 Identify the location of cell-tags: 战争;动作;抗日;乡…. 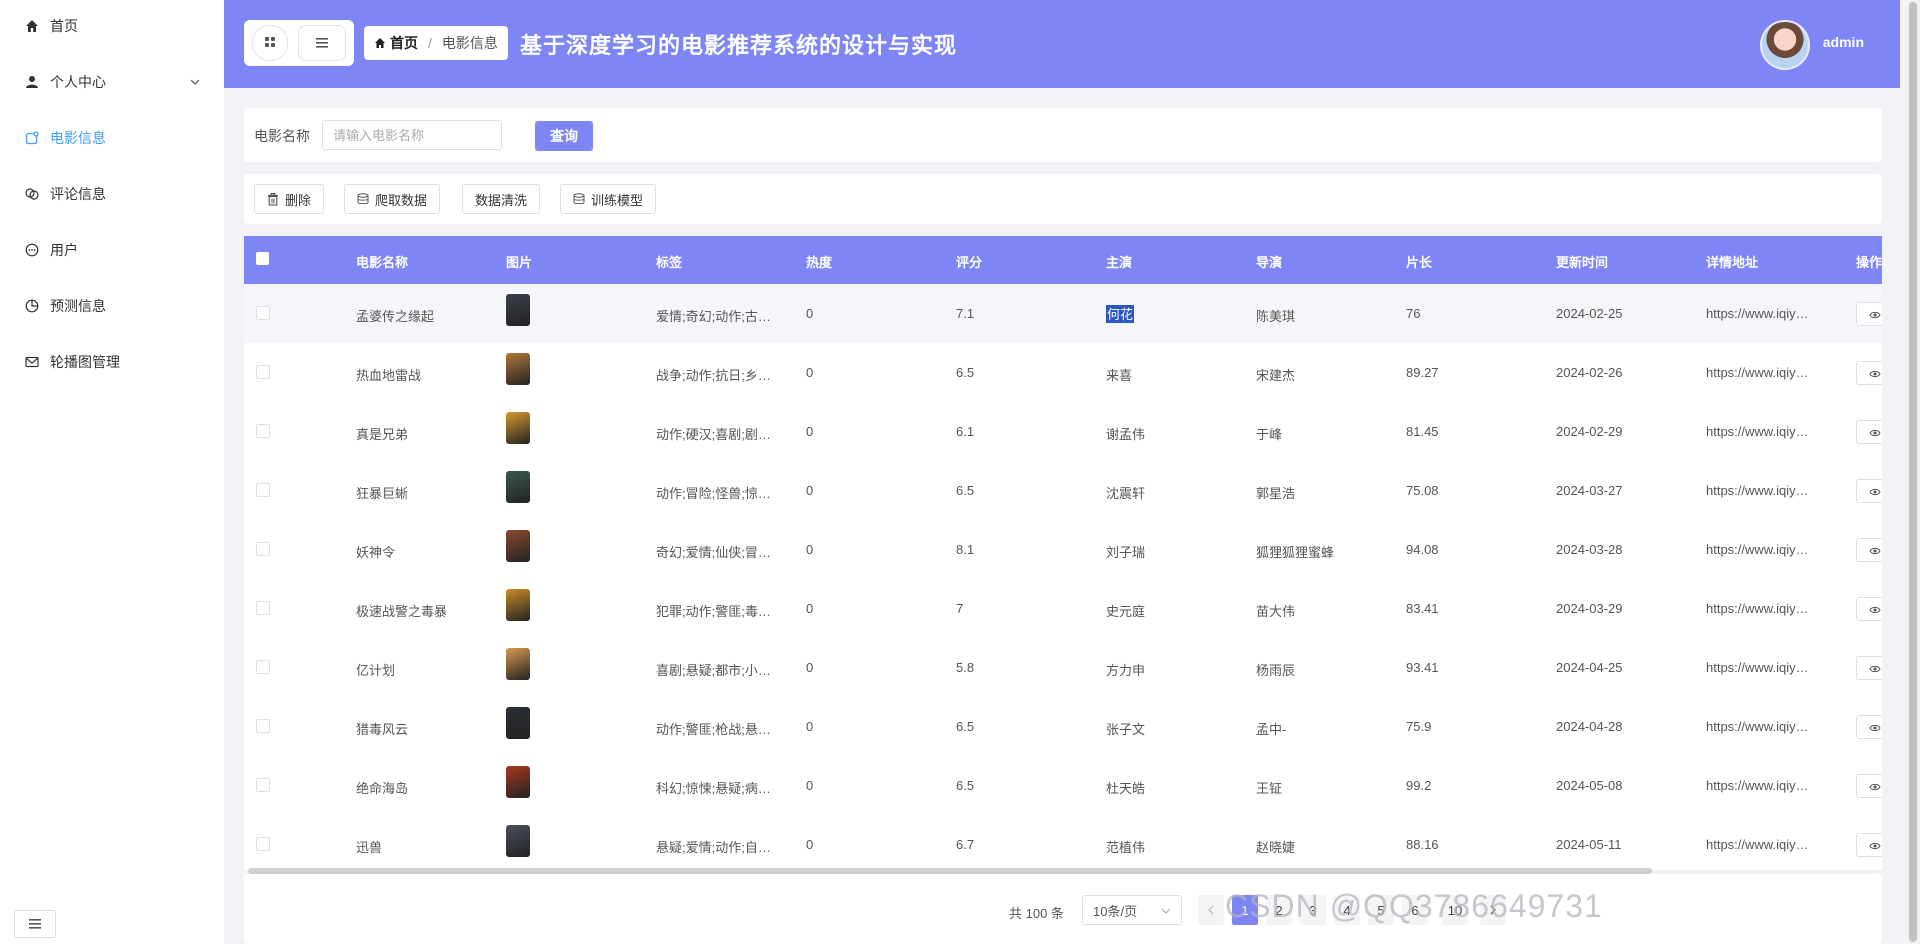
(713, 375).